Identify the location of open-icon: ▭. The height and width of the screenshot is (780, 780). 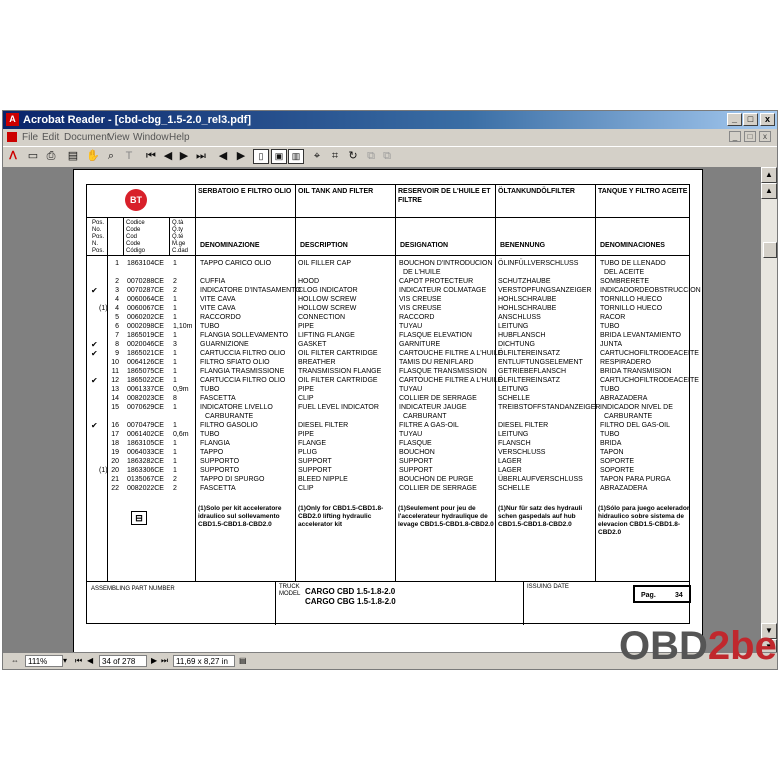
(33, 156).